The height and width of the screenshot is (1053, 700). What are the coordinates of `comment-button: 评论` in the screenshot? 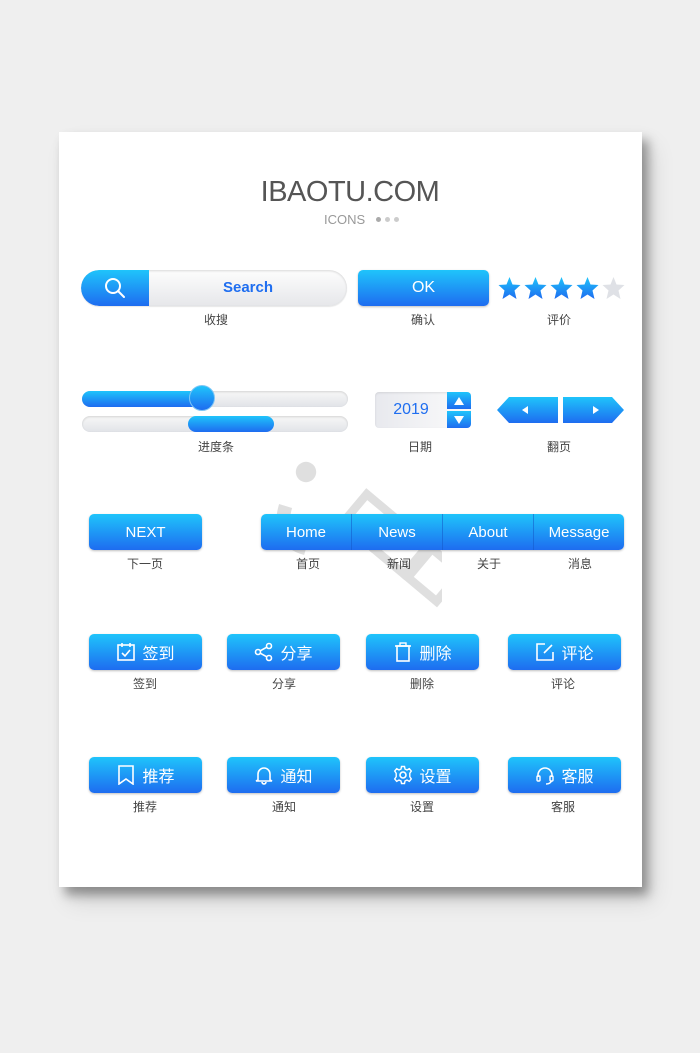 It's located at (564, 652).